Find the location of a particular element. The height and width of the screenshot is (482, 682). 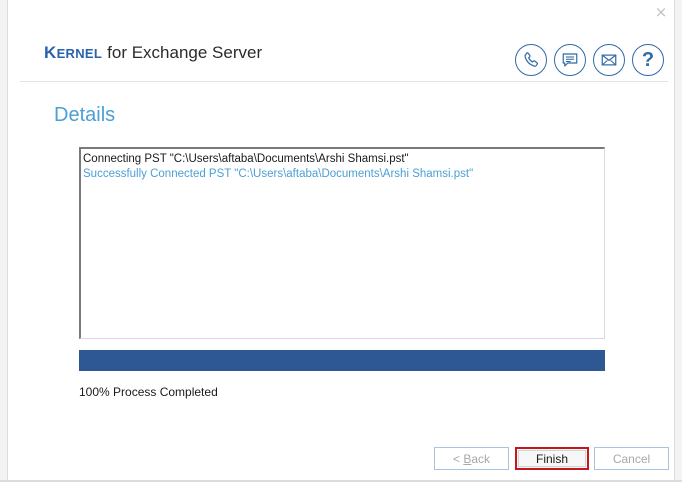

back-button: < Back is located at coordinates (471, 458).